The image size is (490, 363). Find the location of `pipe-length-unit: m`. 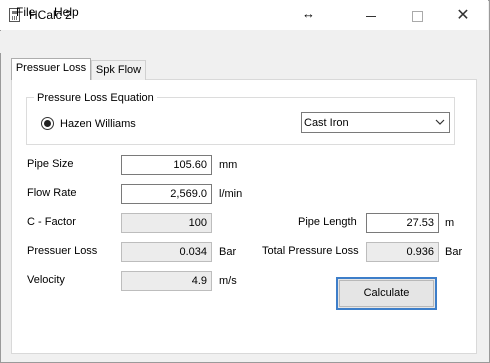

pipe-length-unit: m is located at coordinates (450, 223).